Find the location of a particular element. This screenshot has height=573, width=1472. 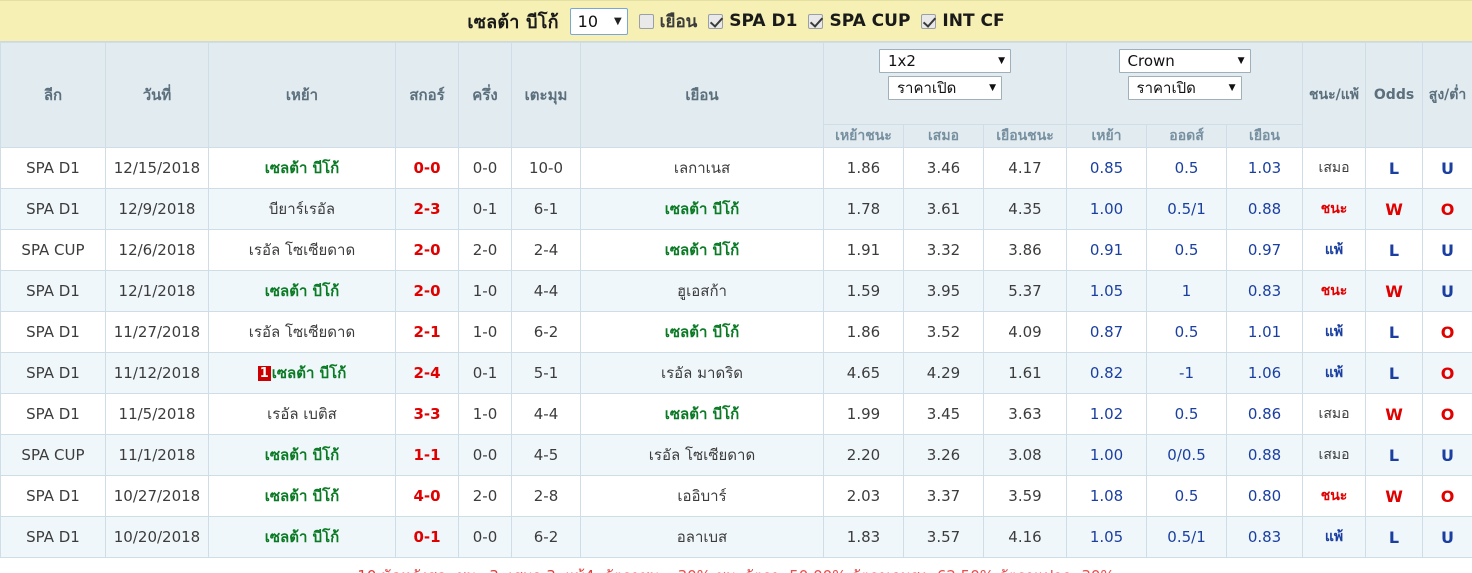

col-header-score: สกอร์ is located at coordinates (427, 95).